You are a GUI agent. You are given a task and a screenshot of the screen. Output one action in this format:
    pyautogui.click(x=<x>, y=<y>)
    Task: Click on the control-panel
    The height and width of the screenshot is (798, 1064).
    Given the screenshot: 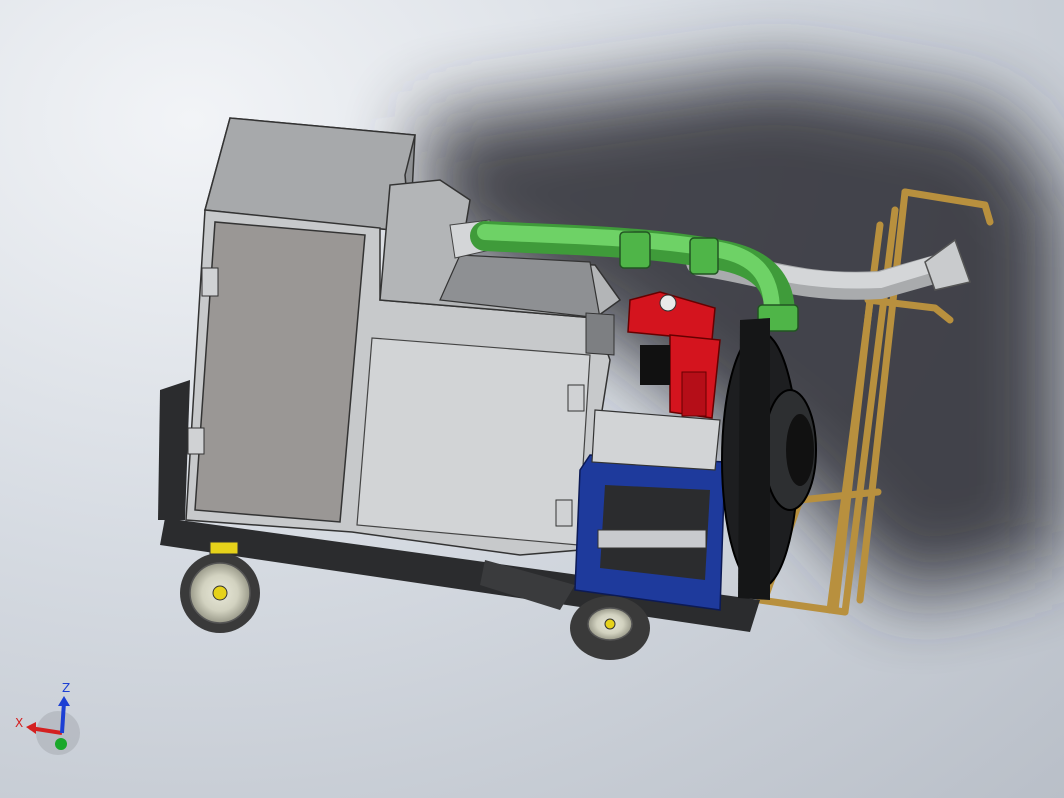 What is the action you would take?
    pyautogui.click(x=600, y=334)
    